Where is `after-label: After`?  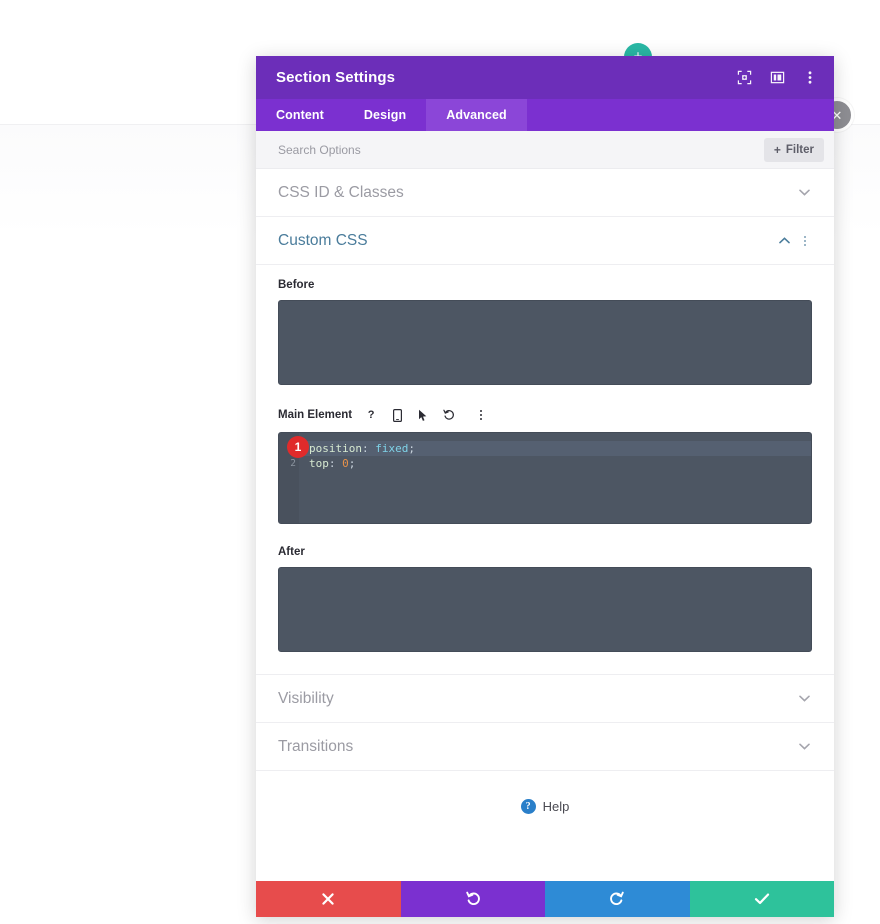
after-label: After is located at coordinates (291, 552).